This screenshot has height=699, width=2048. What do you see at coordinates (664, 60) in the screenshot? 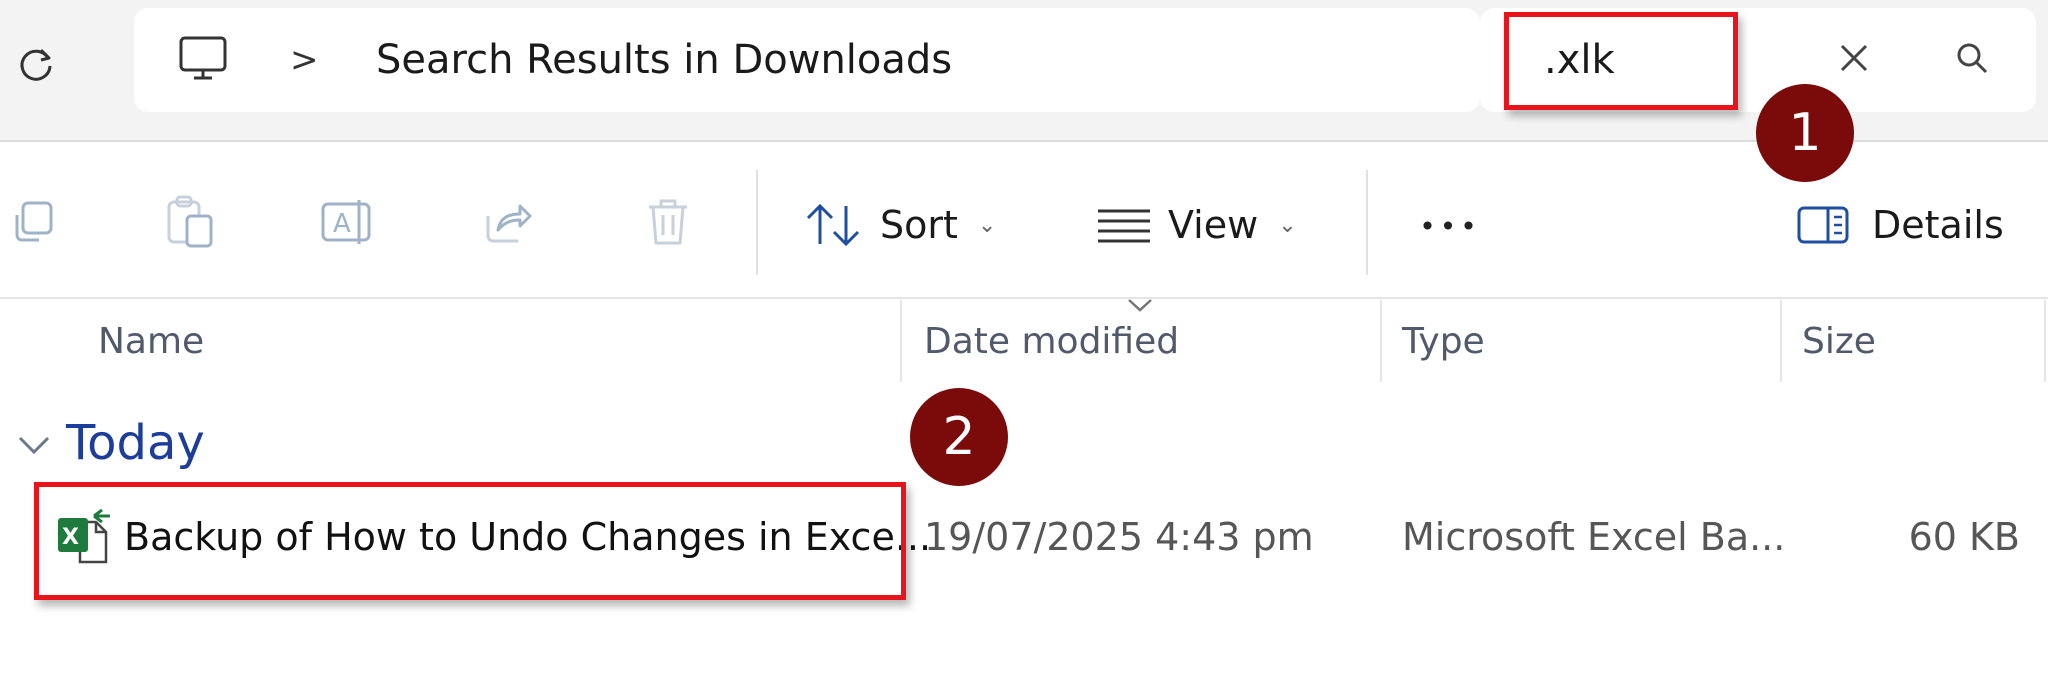
I see `breadcrumb-location: Search Results in Downloads` at bounding box center [664, 60].